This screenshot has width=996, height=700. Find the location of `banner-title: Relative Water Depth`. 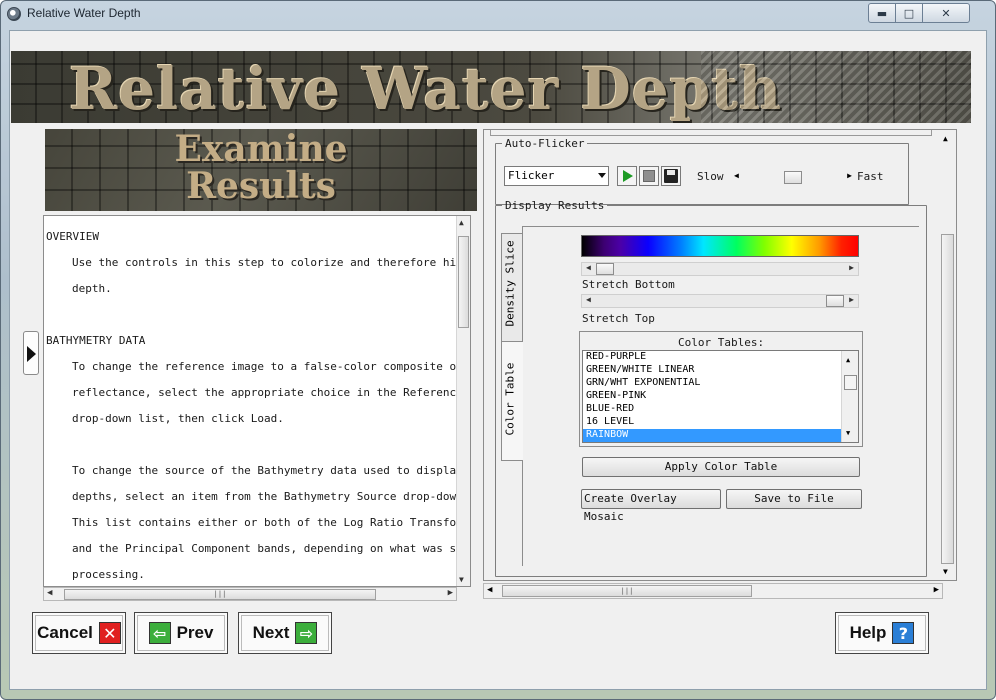

banner-title: Relative Water Depth is located at coordinates (426, 89).